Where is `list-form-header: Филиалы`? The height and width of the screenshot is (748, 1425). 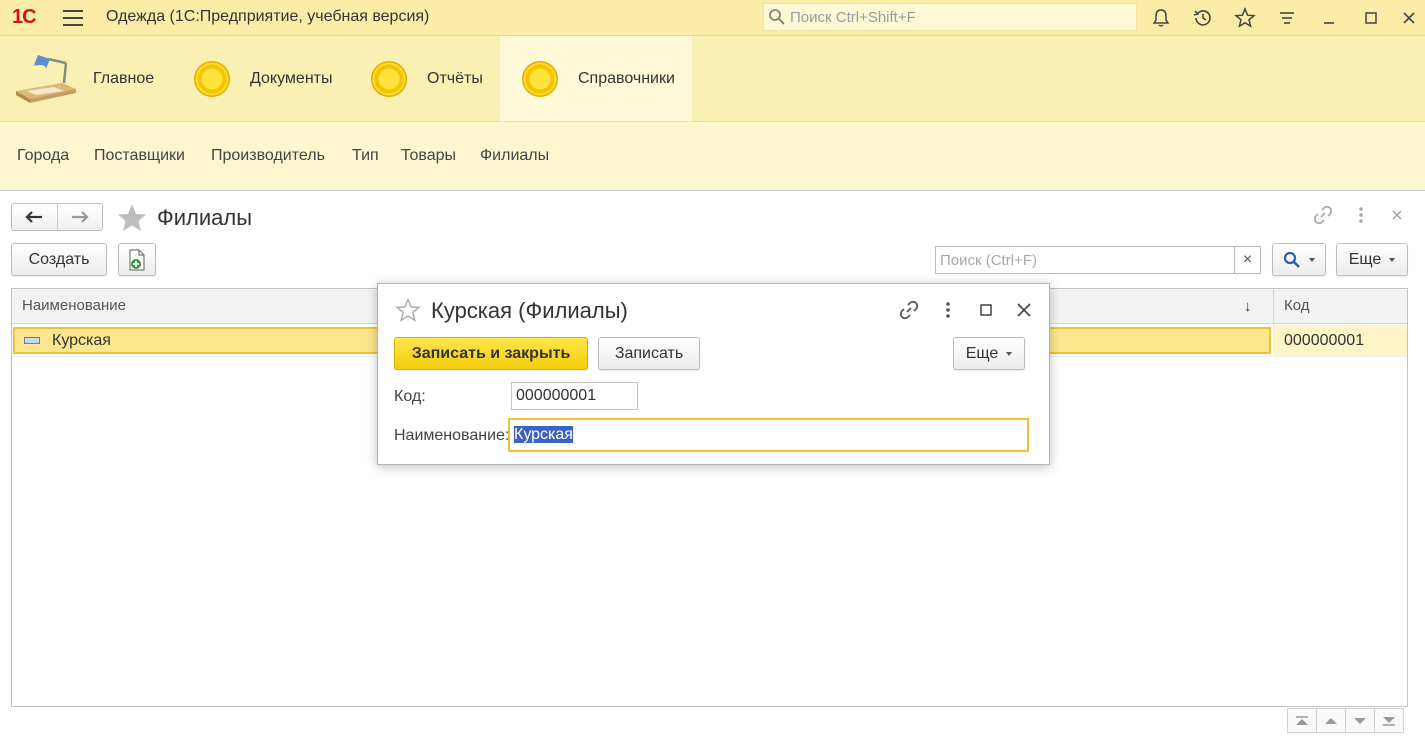
list-form-header: Филиалы is located at coordinates (712, 217).